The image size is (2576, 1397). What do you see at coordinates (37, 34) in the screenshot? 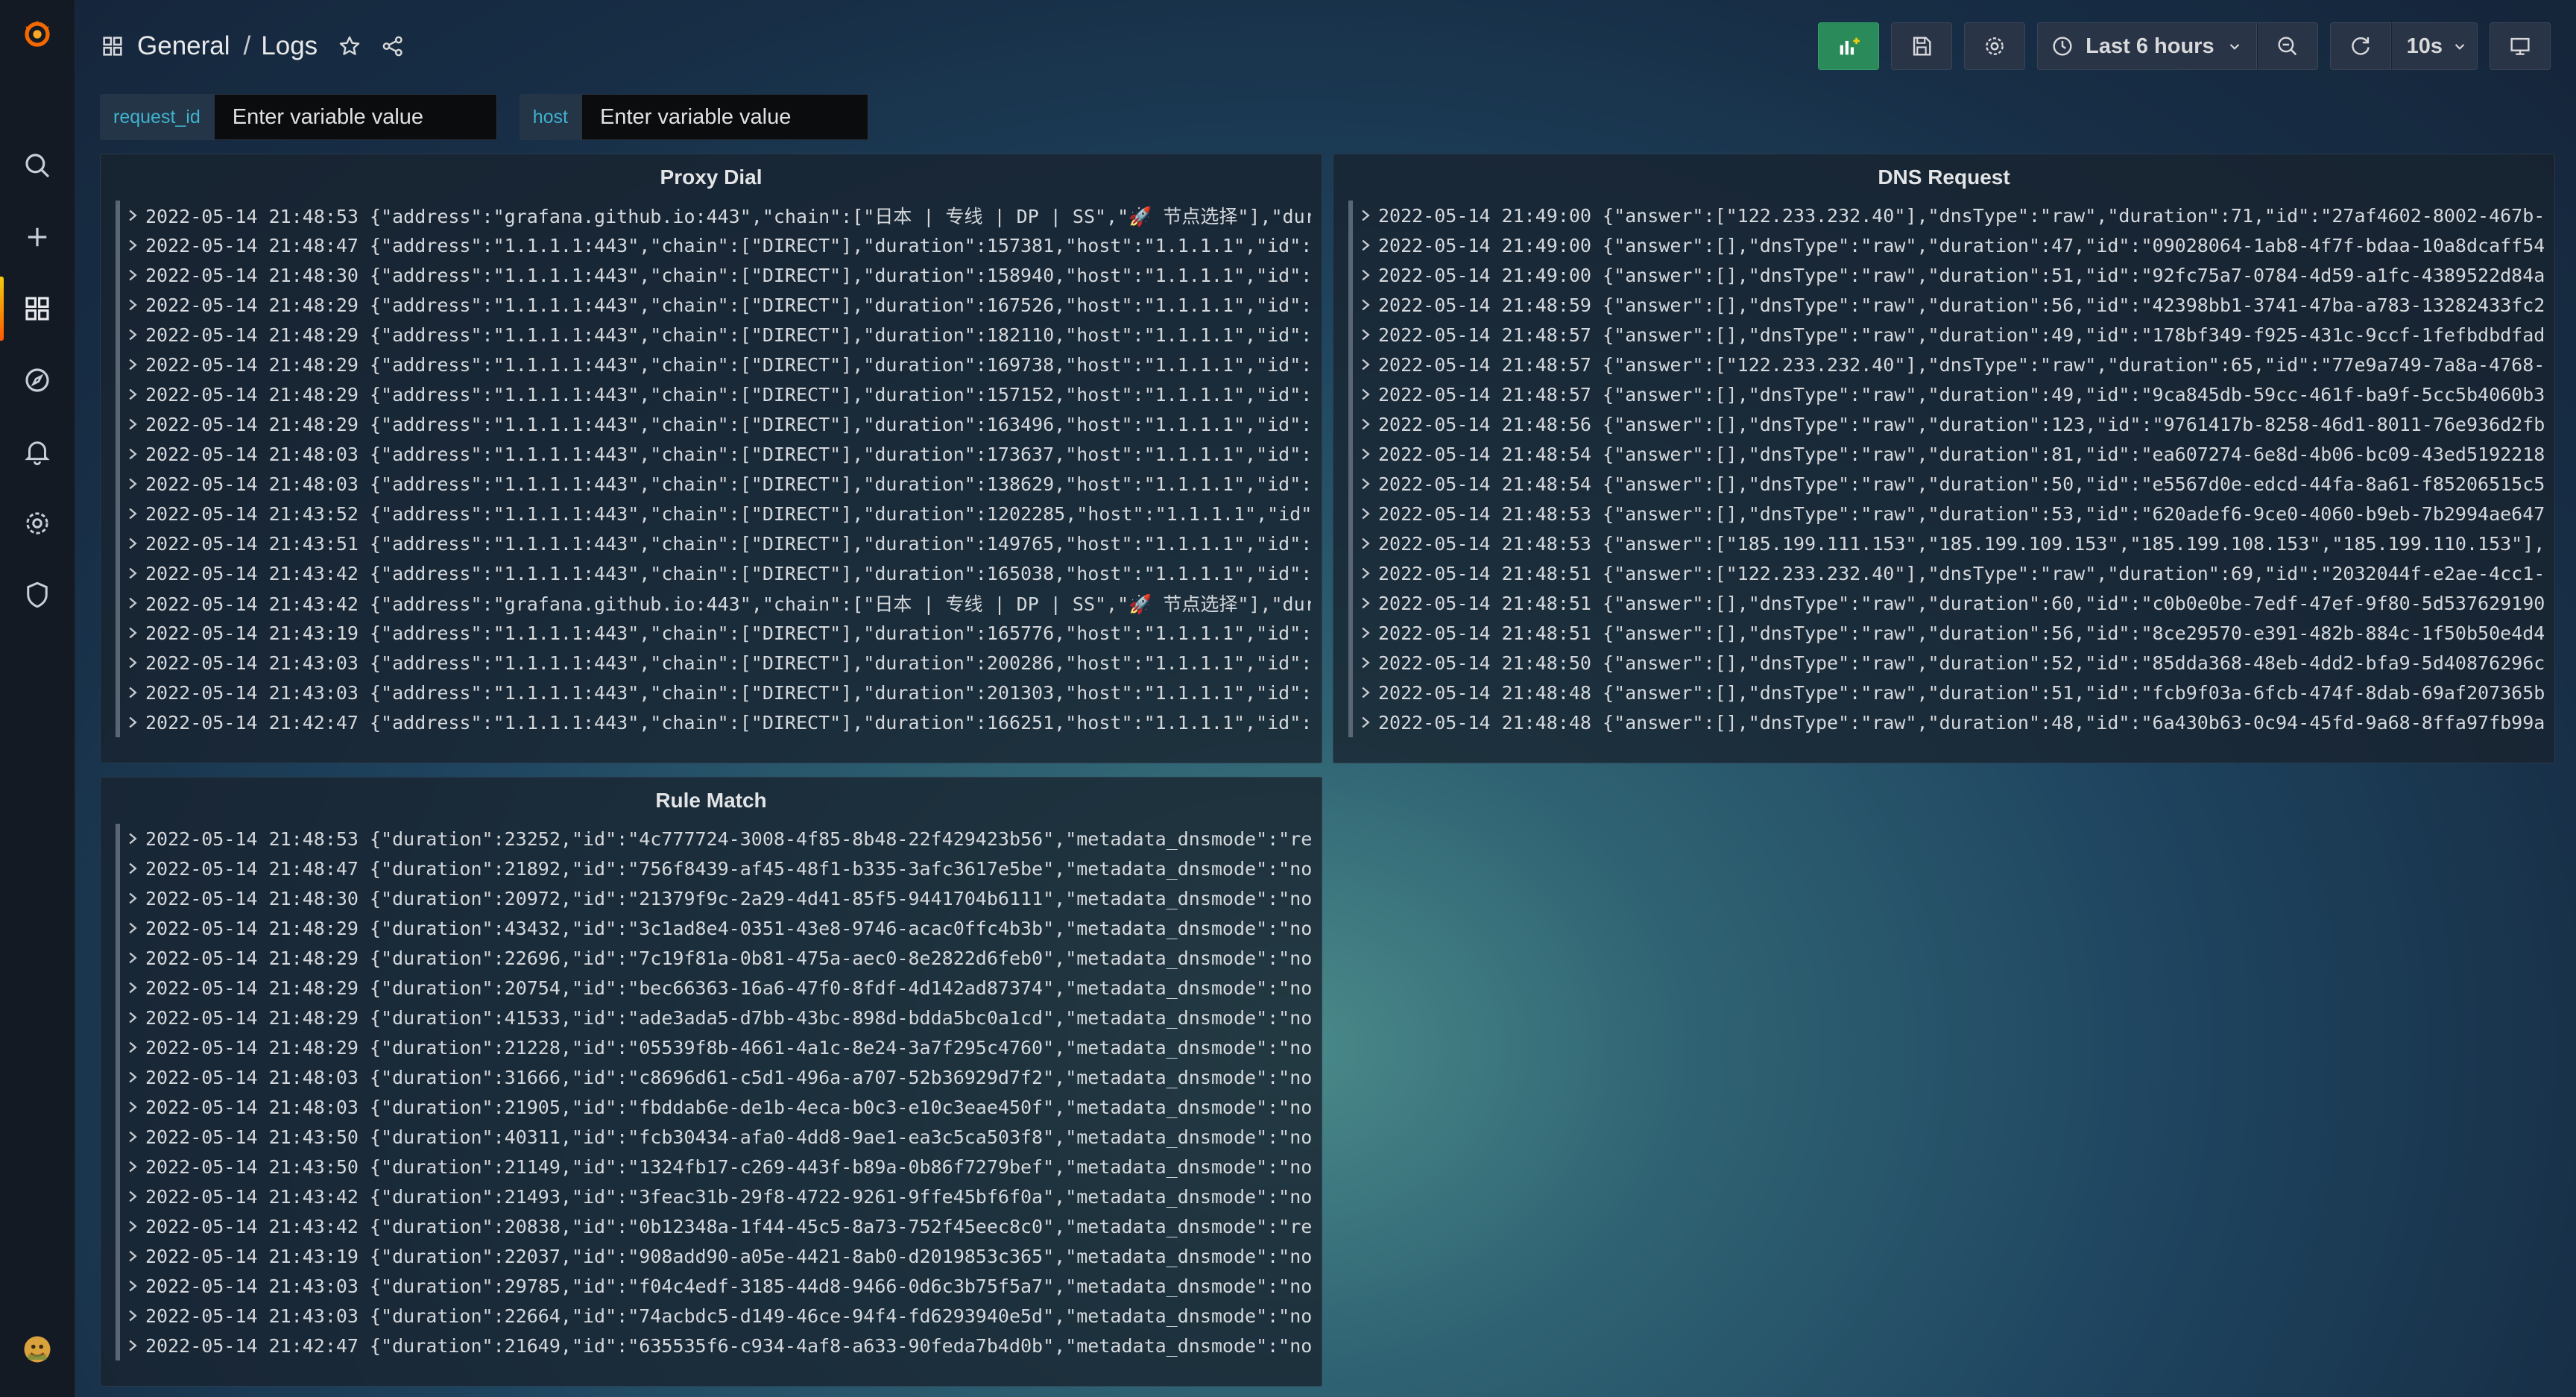
I see `grafana-logo-icon` at bounding box center [37, 34].